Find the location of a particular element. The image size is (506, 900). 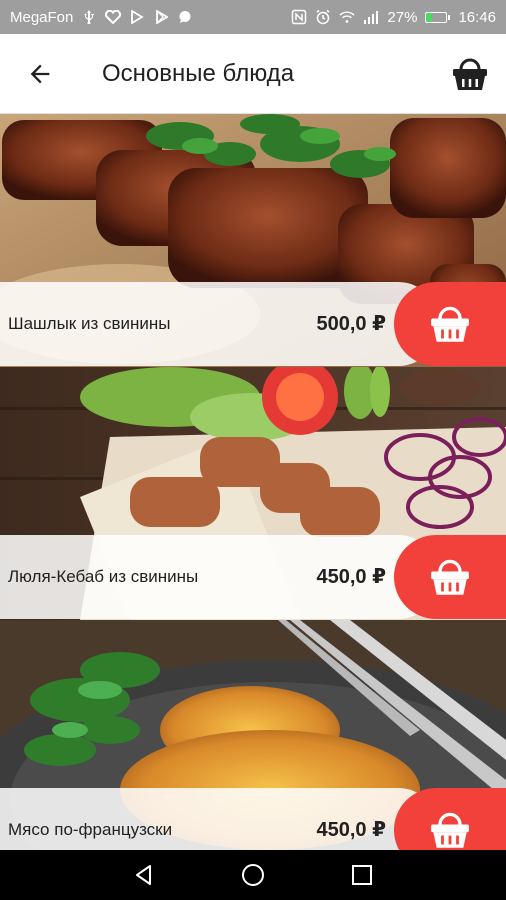

dish-bar: Мясо по-французски 450,0 ₽ is located at coordinates (253, 819).